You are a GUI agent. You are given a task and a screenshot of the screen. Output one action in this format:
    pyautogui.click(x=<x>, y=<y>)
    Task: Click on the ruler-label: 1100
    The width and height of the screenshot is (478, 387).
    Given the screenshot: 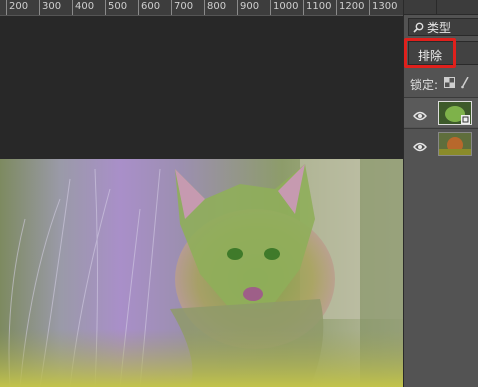 What is the action you would take?
    pyautogui.click(x=317, y=7)
    